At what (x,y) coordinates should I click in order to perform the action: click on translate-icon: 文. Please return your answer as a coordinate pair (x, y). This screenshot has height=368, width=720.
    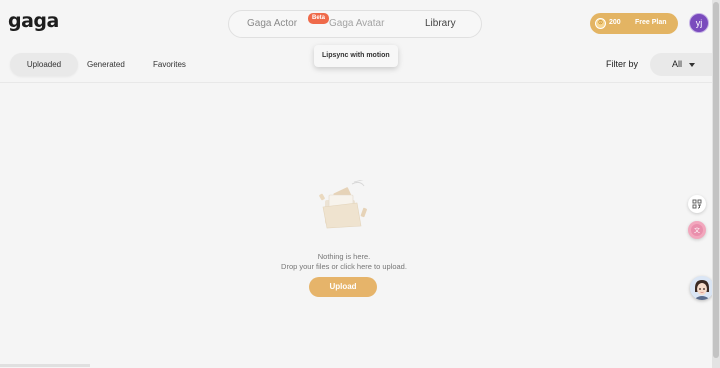
    Looking at the image, I should click on (697, 230).